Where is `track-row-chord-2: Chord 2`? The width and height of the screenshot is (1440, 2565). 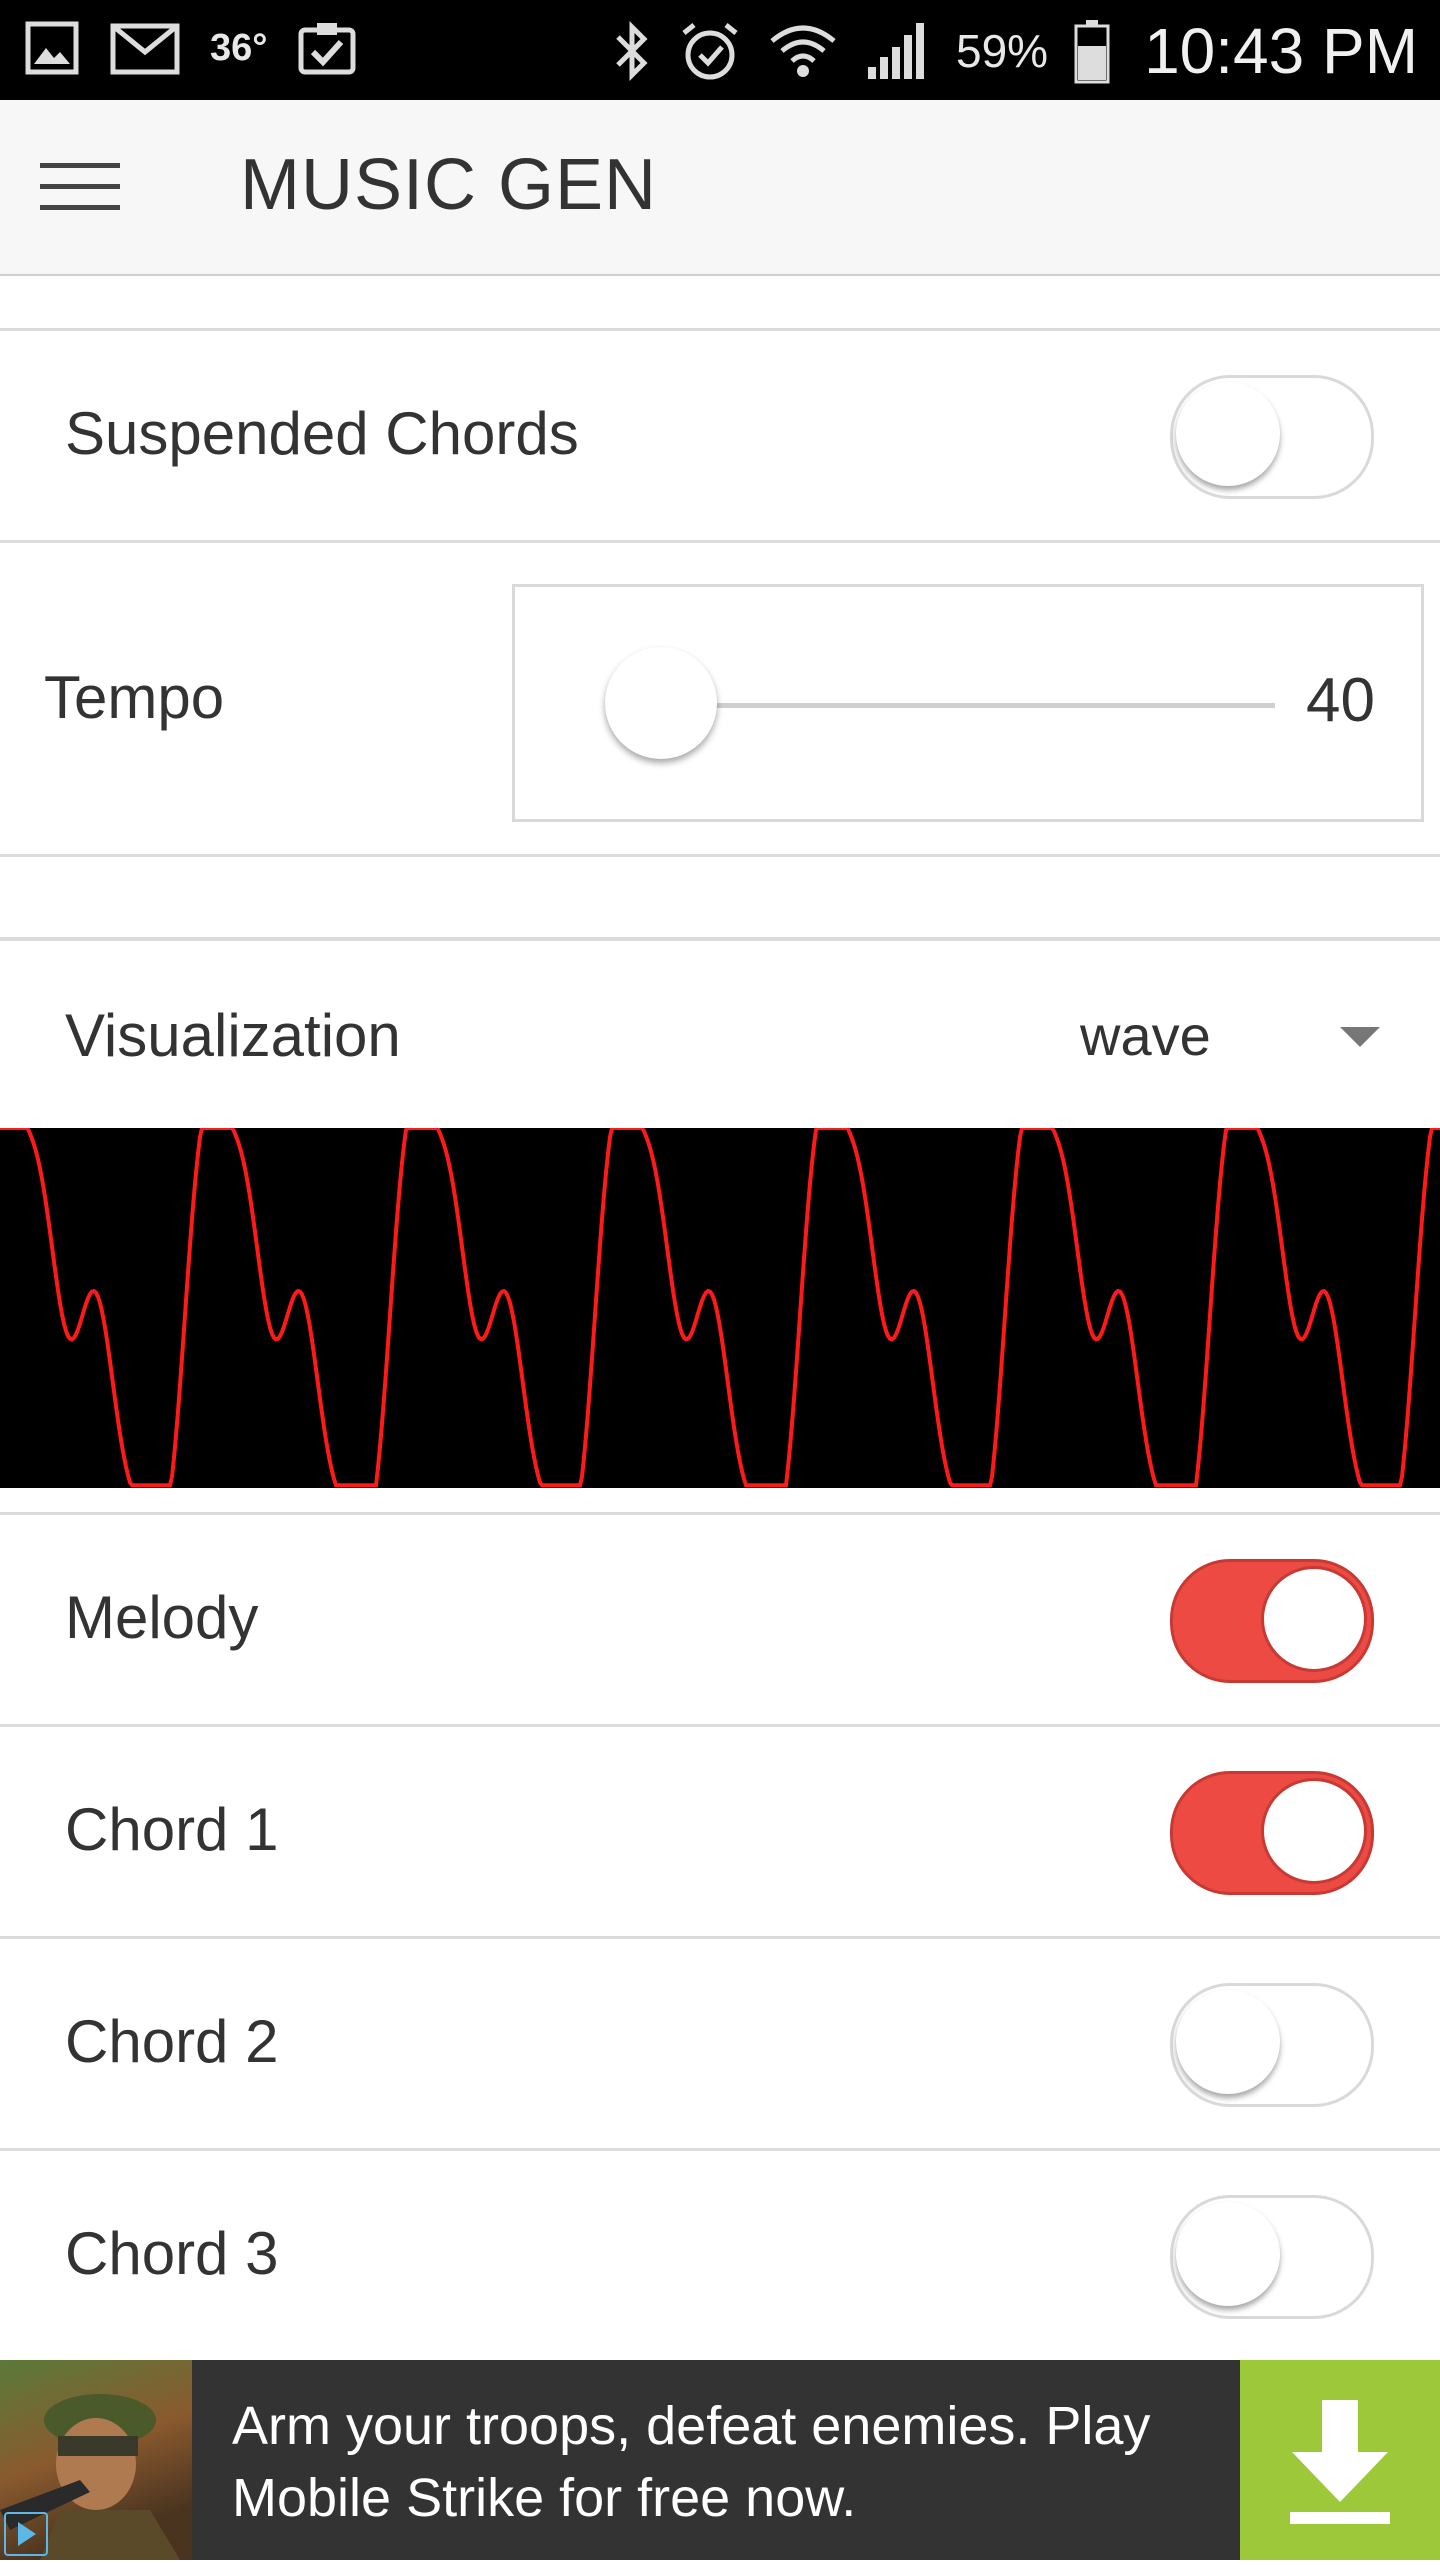
track-row-chord-2: Chord 2 is located at coordinates (720, 2043).